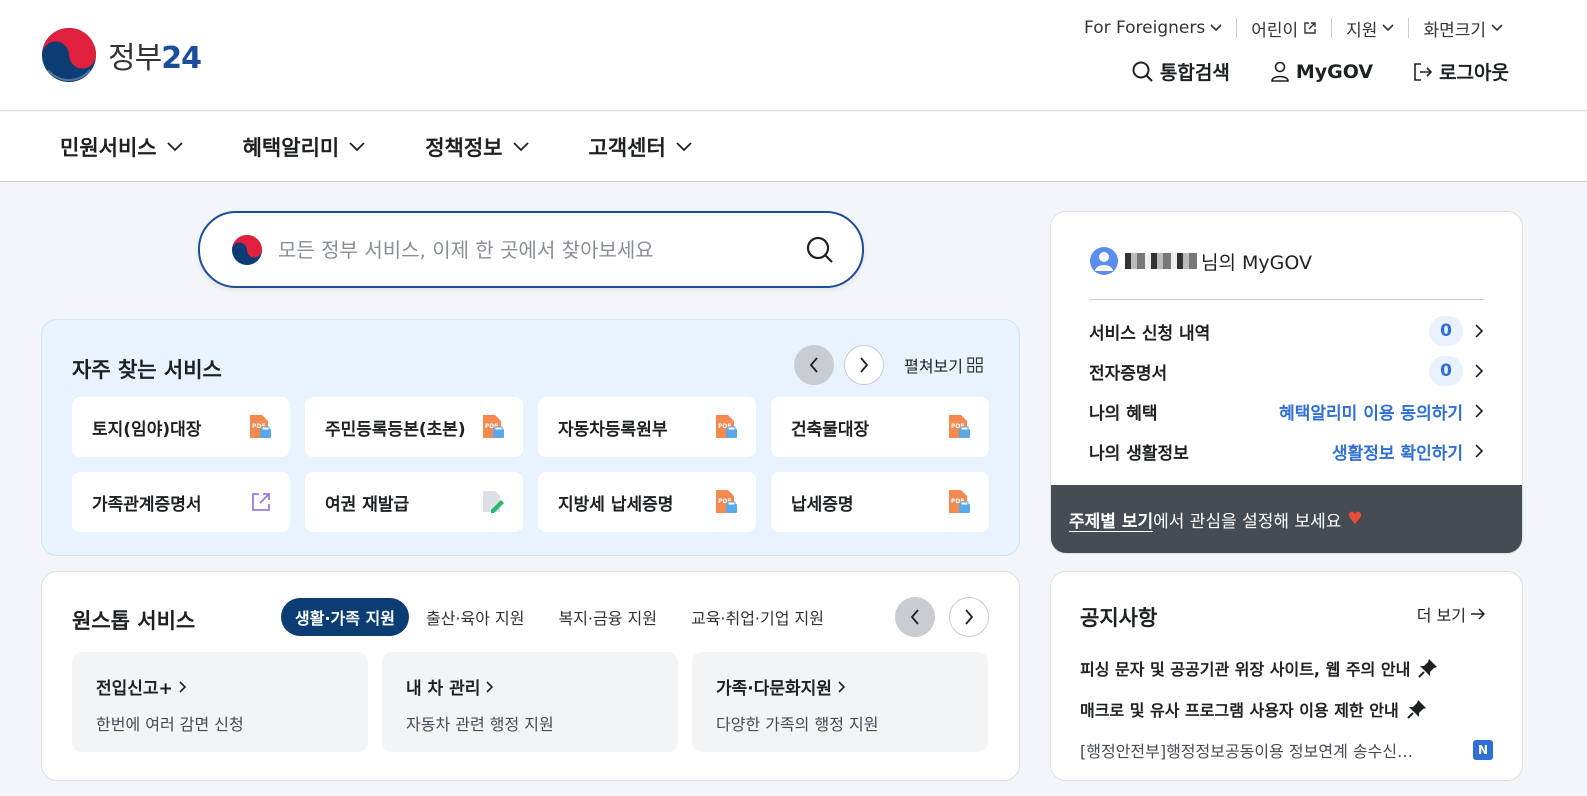 Image resolution: width=1587 pixels, height=796 pixels. What do you see at coordinates (477, 147) in the screenshot?
I see `nav-policy-info: 정책정보` at bounding box center [477, 147].